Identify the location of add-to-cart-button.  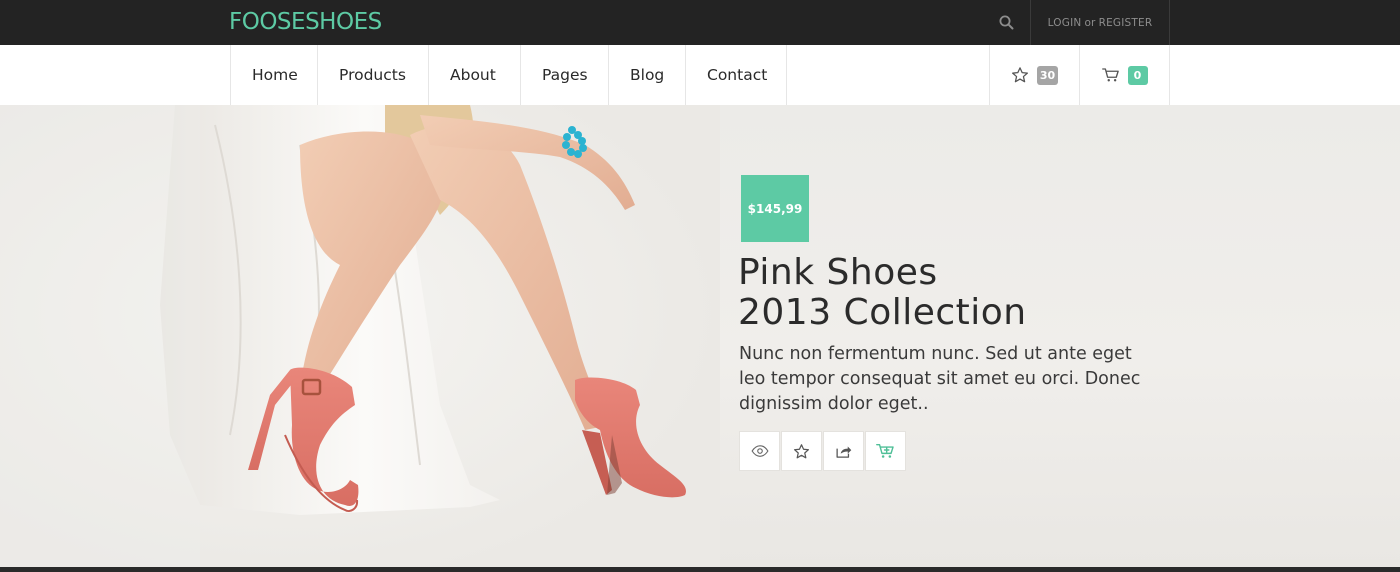
(885, 451).